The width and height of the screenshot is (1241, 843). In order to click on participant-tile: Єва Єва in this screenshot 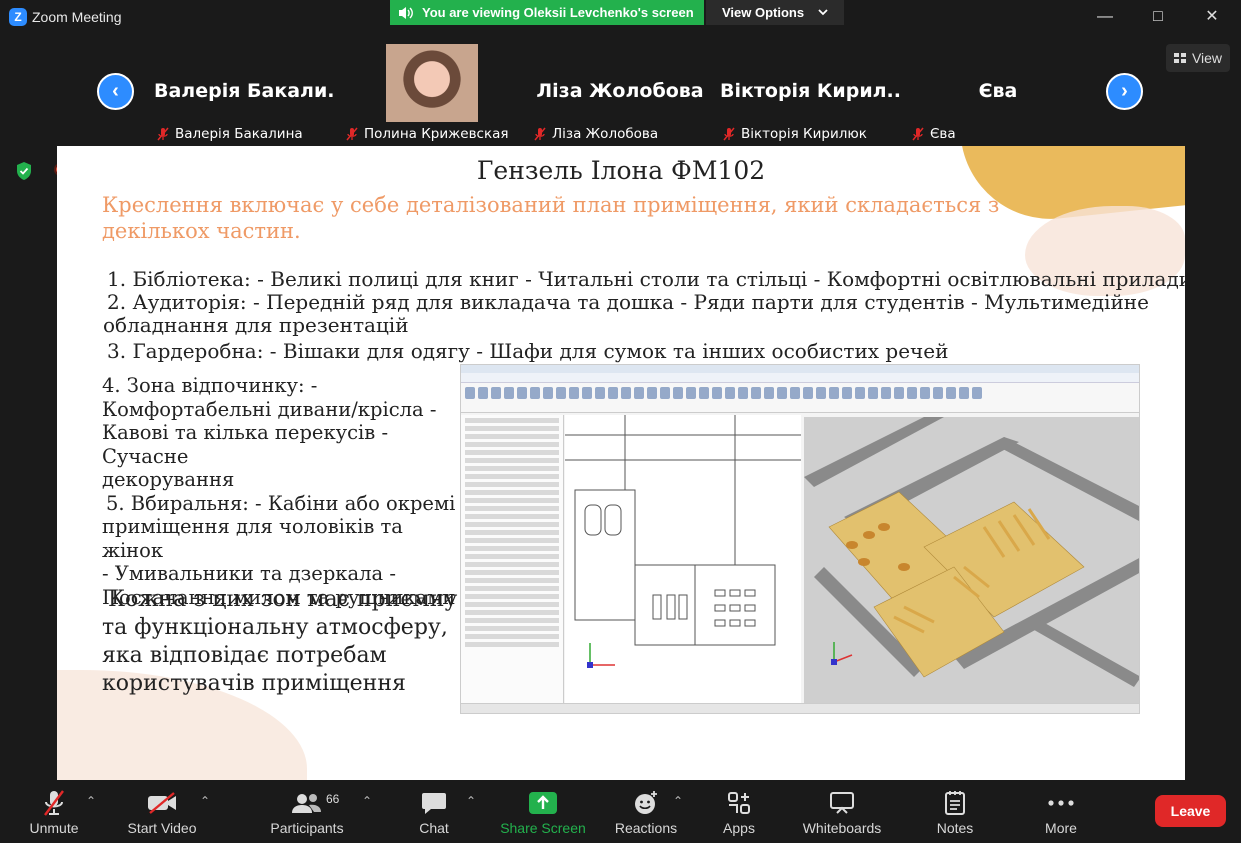, I will do `click(998, 91)`.